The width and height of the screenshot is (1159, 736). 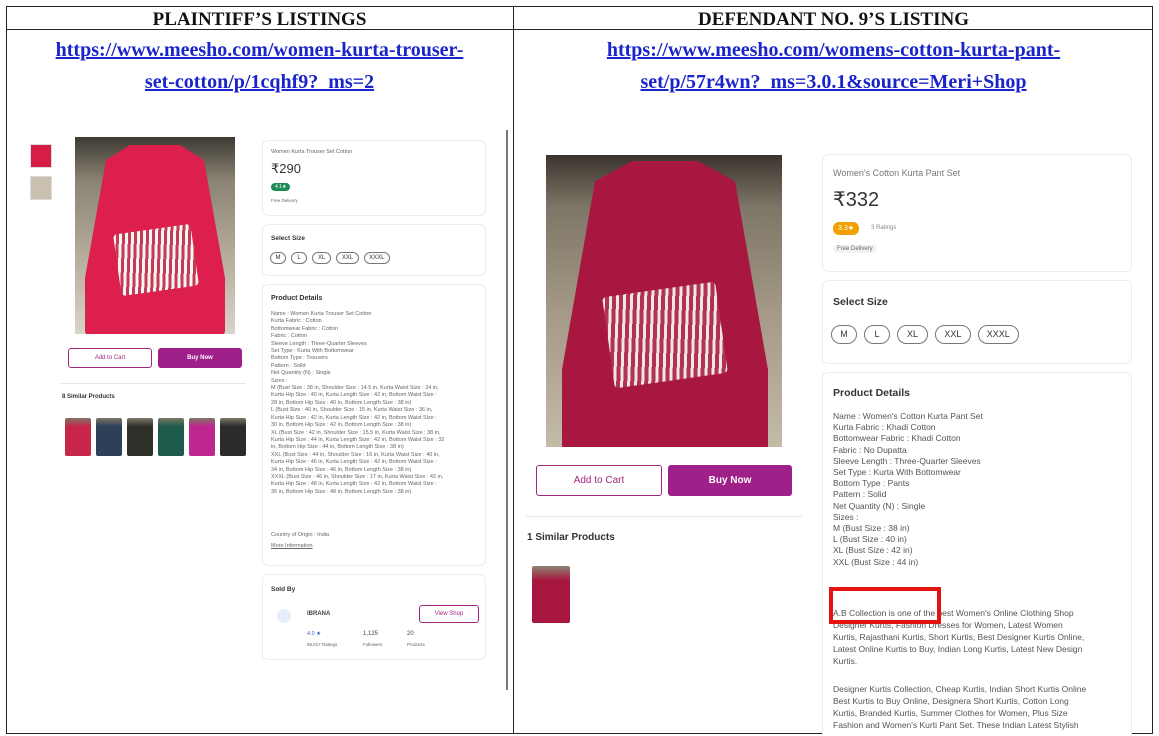 I want to click on highlight-box-ab-collection, so click(x=885, y=605).